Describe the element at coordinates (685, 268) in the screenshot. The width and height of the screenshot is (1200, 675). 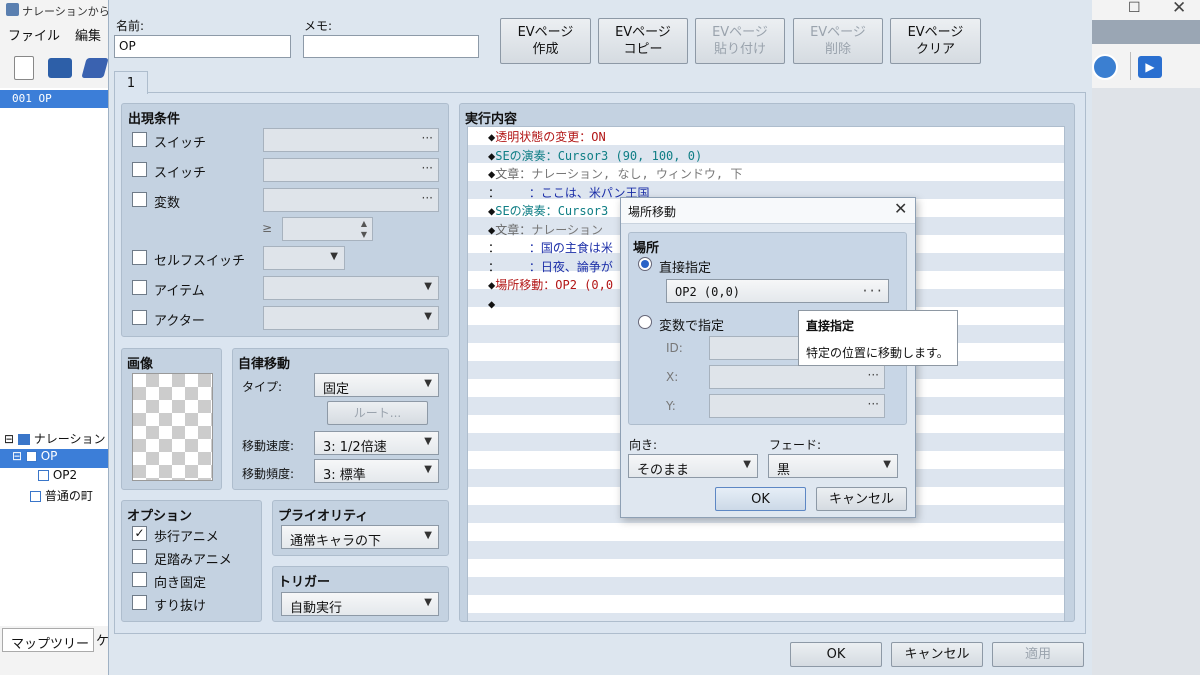
I see `direct-label: 直接指定` at that location.